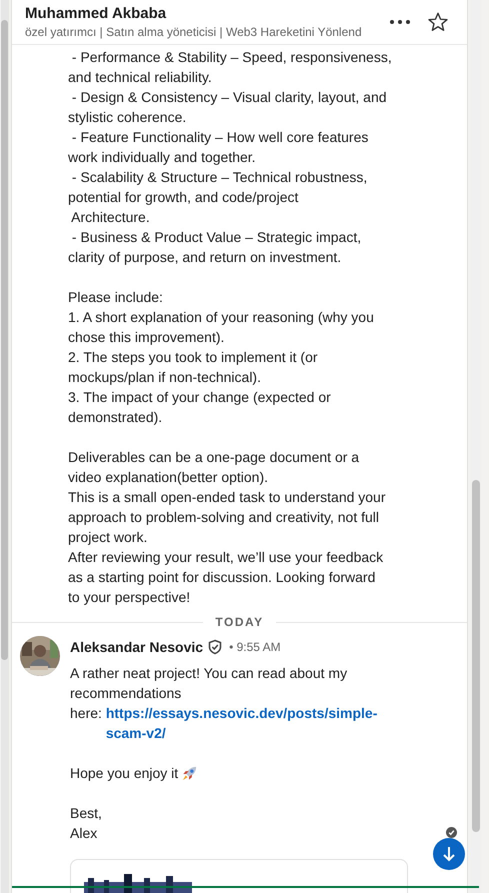 This screenshot has width=489, height=893. I want to click on message-paragraph: Deliverables can be a one-page document or a video explanation(better option). This is a small open-ended task to understand your approach to problem-solving and creativity, not full project work. After reviewing your result, we’ll use your feedback as a starting point for discussion. Looking forward to your perspective!, so click(227, 527).